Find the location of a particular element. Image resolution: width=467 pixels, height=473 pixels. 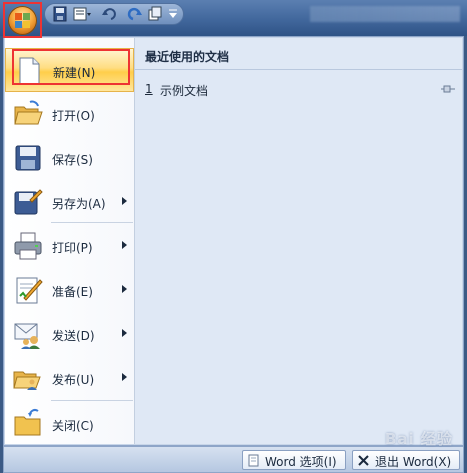

office-button-highlight is located at coordinates (22, 20).